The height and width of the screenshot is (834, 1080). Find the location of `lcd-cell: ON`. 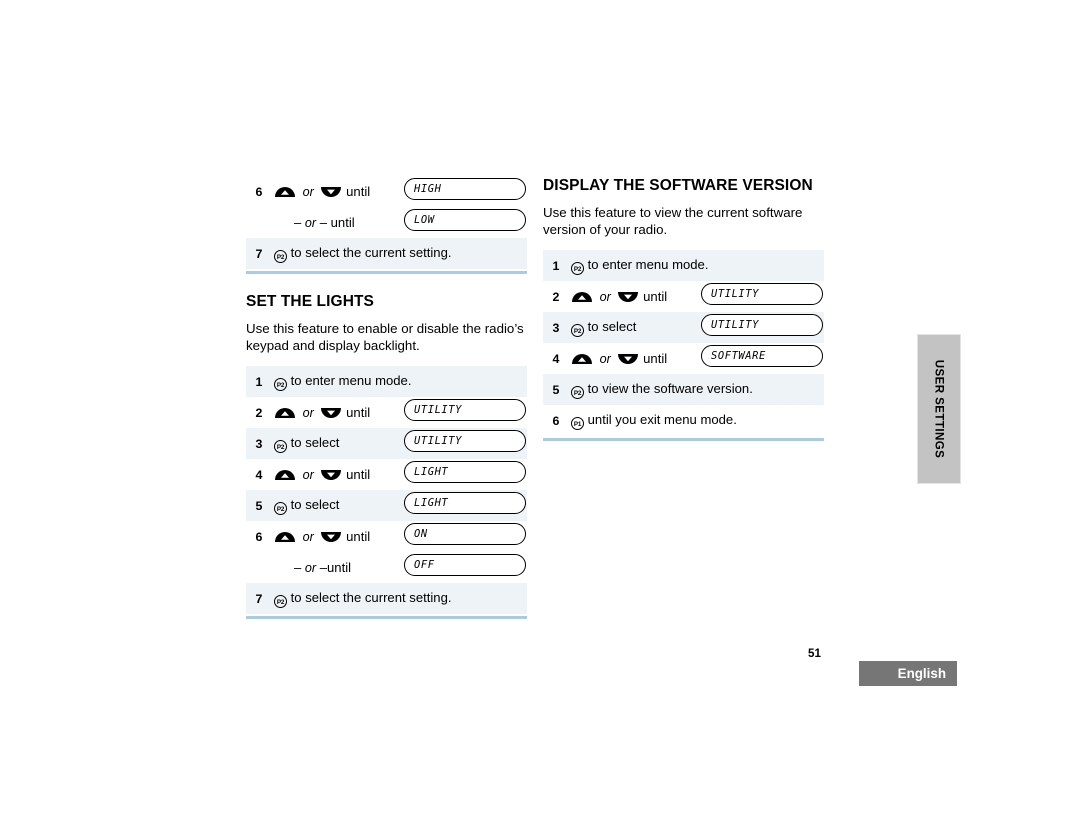

lcd-cell: ON is located at coordinates (463, 536).